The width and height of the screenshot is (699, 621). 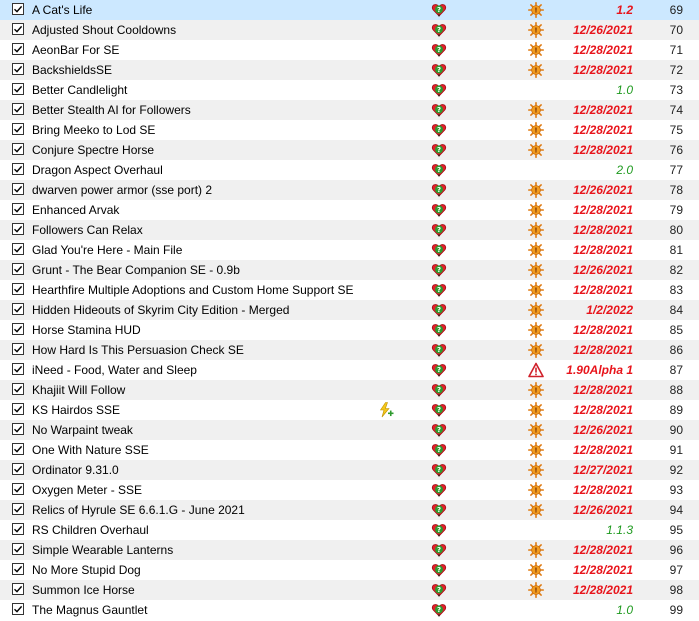 What do you see at coordinates (349, 430) in the screenshot?
I see `mod-row: No Warpaint tweak?! 12/26/2021 90` at bounding box center [349, 430].